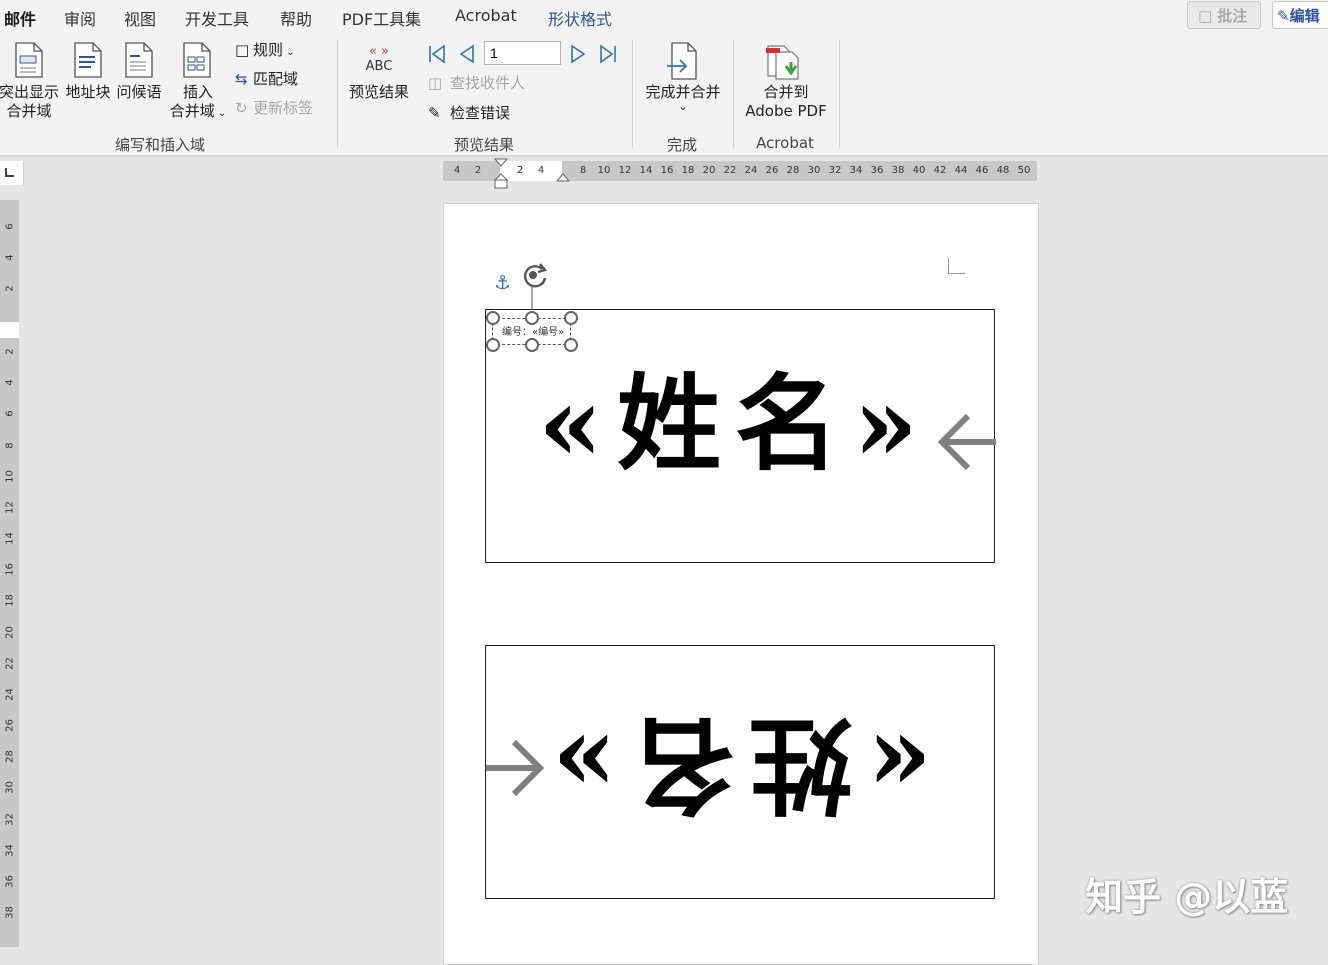 Image resolution: width=1328 pixels, height=965 pixels. I want to click on ribbon-shadow, so click(664, 157).